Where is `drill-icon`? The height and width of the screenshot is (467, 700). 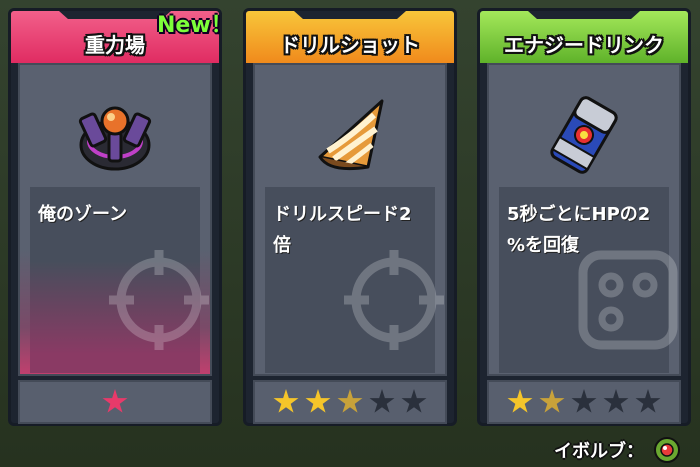 drill-icon is located at coordinates (350, 135).